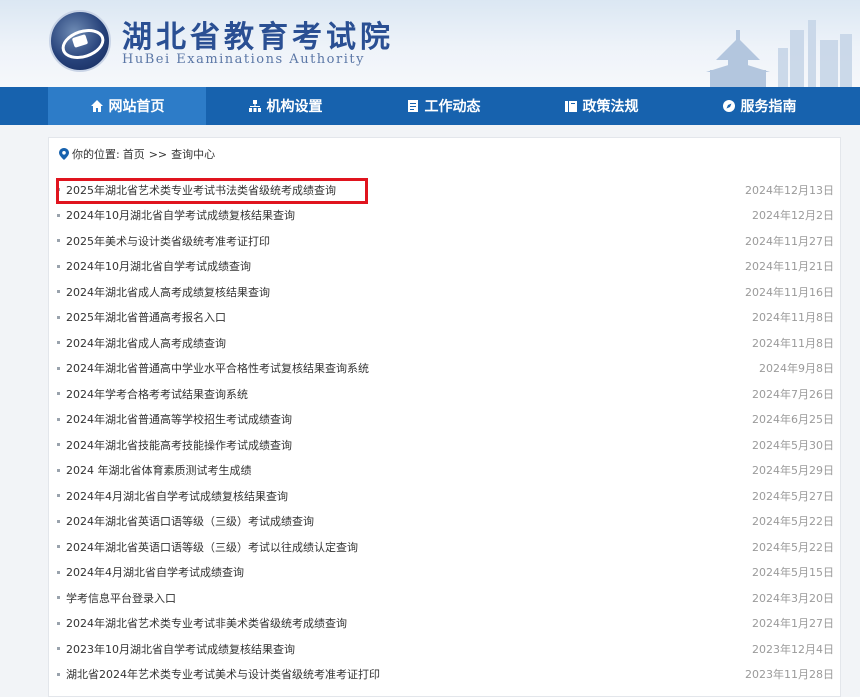 The height and width of the screenshot is (697, 860). What do you see at coordinates (212, 547) in the screenshot?
I see `list-item-link: 2024年湖北省英语口语等级（三级）考试以往成绩认定查询` at bounding box center [212, 547].